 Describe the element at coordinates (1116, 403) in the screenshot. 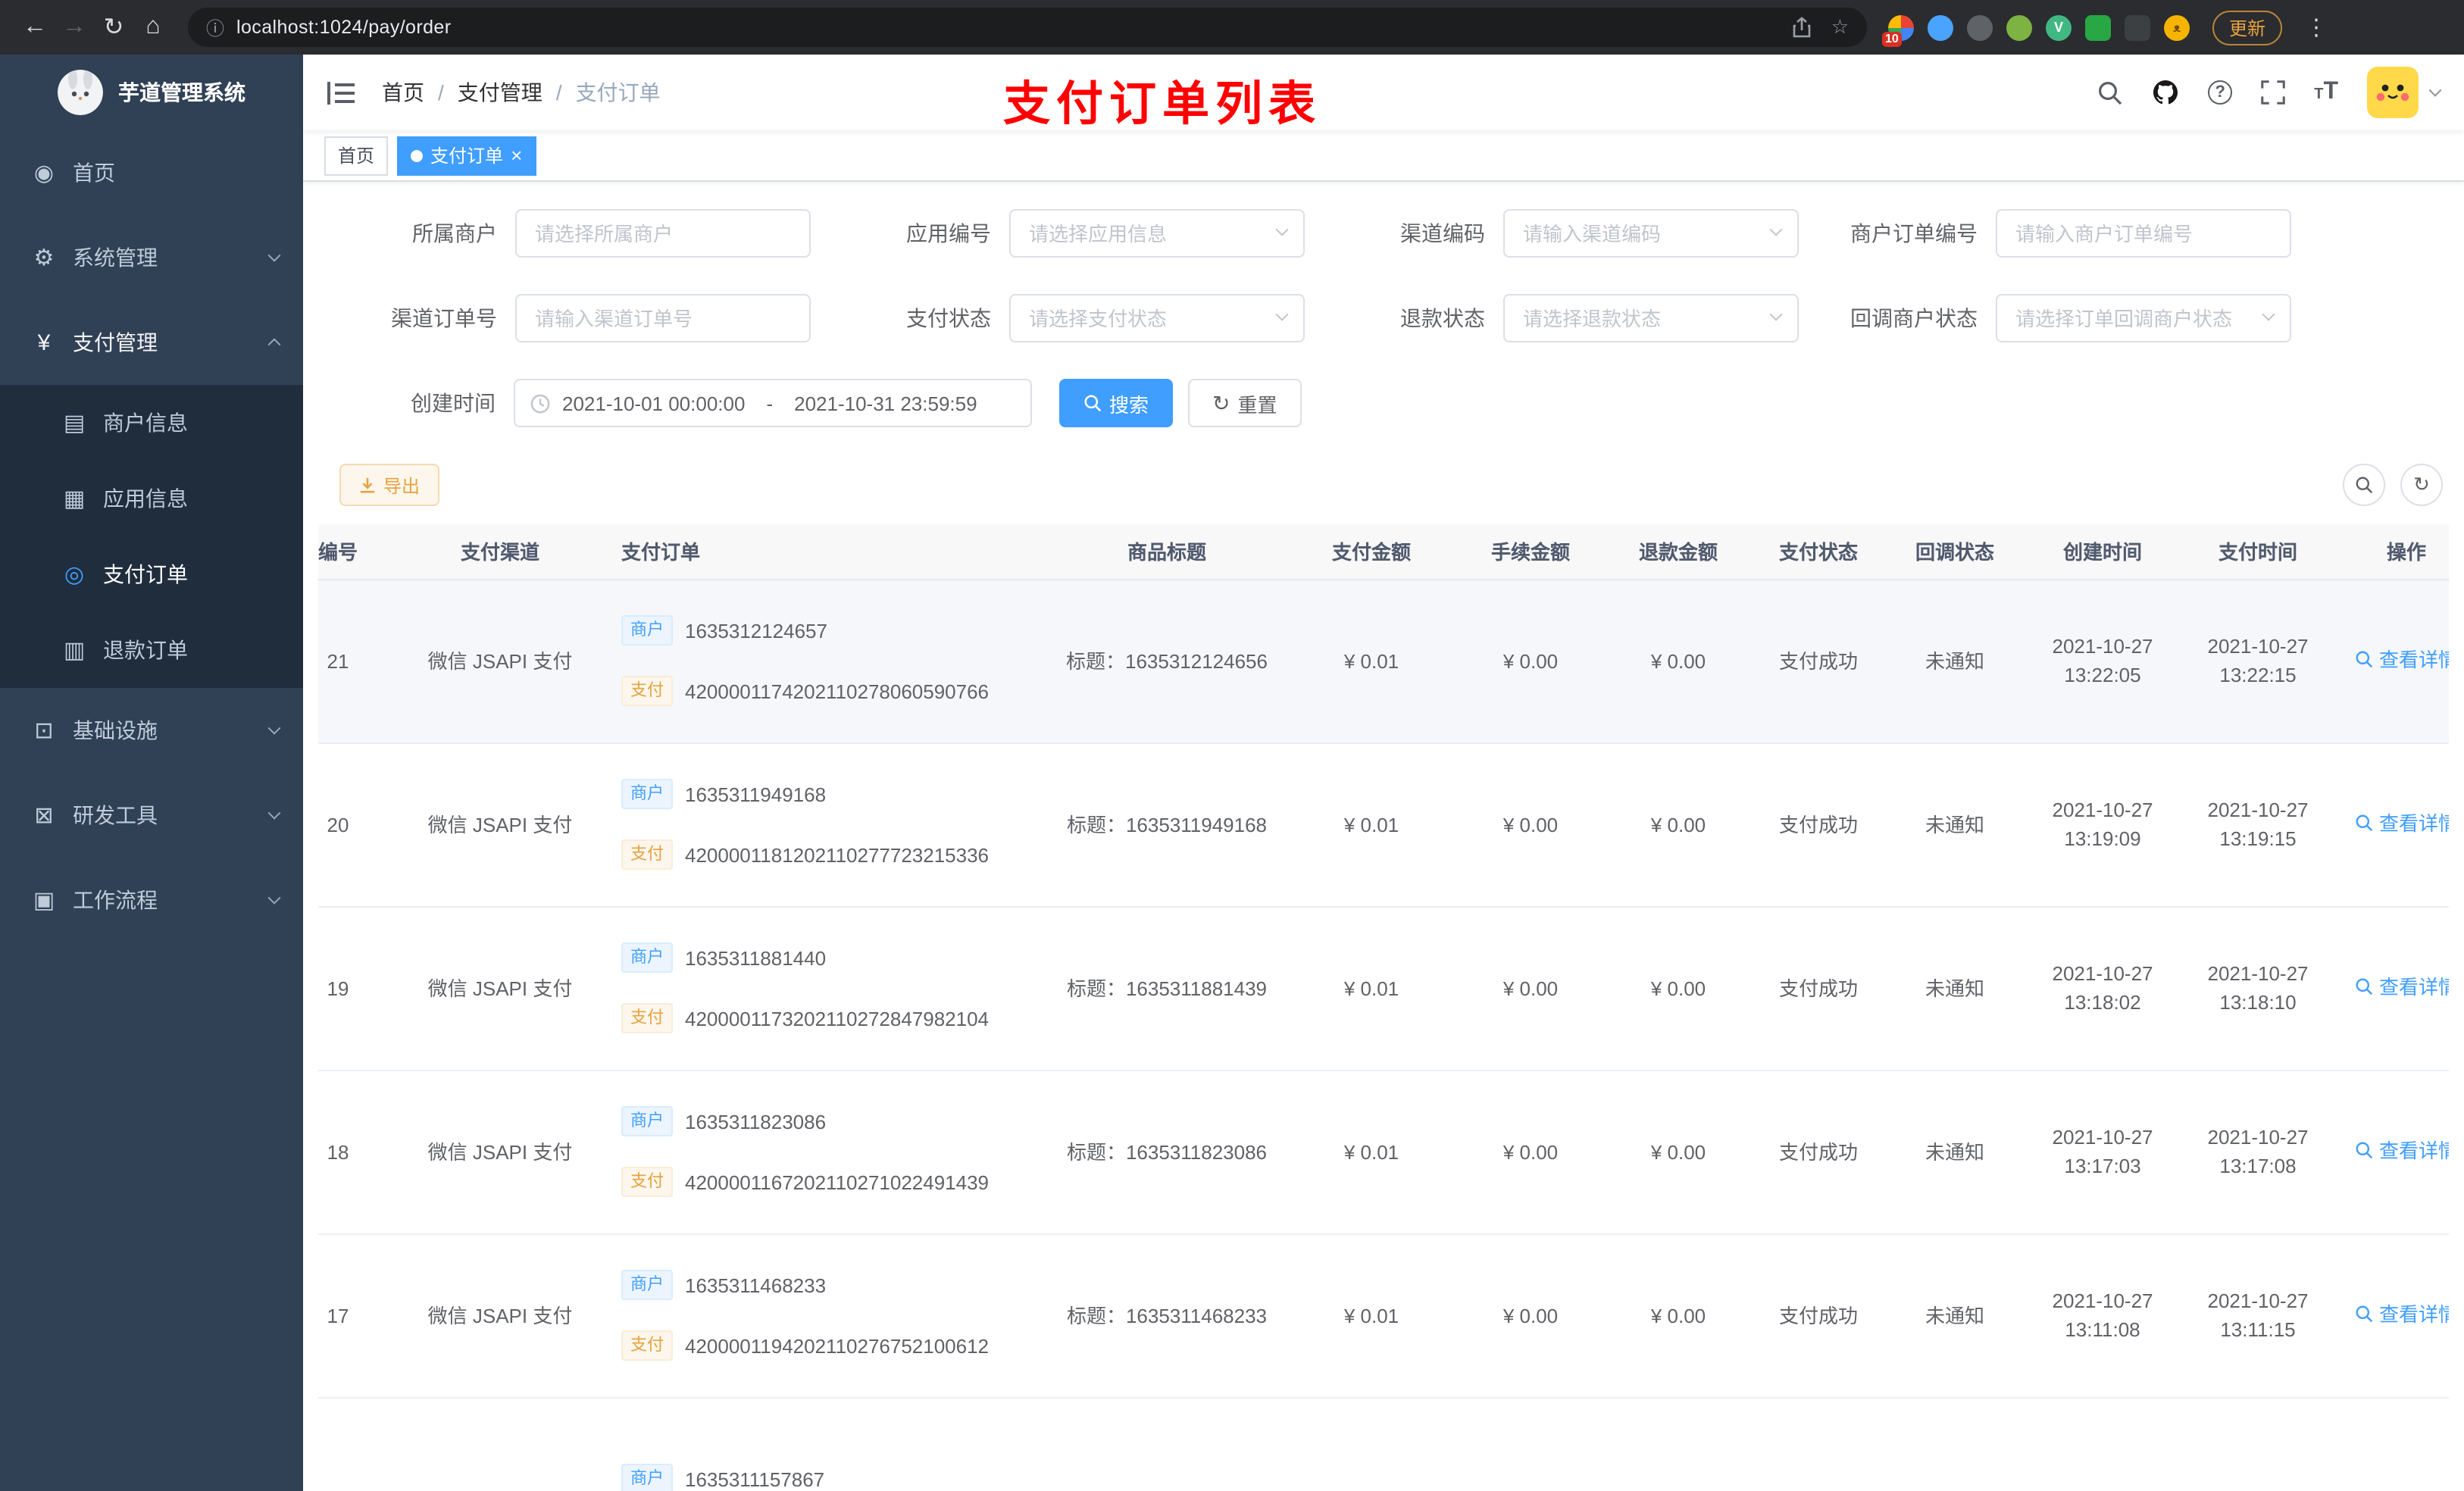

I see `search-button: 搜索` at that location.